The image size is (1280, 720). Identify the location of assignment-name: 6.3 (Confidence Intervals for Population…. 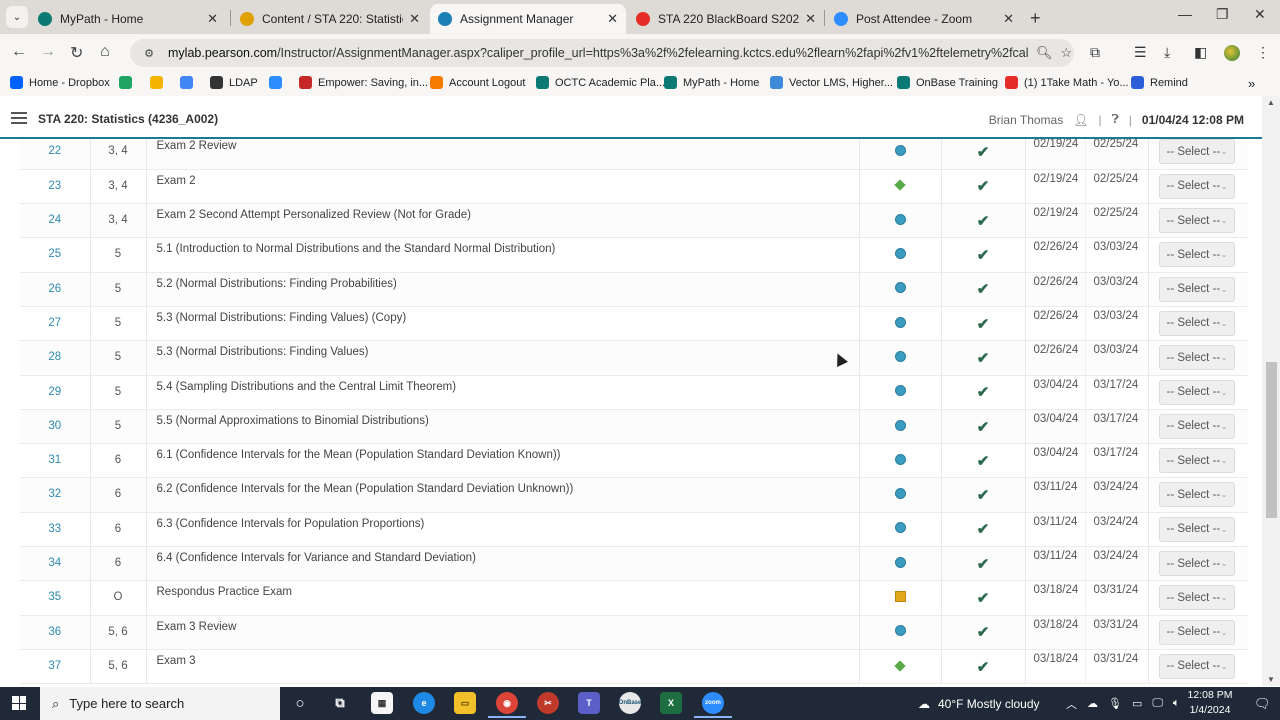
(503, 530).